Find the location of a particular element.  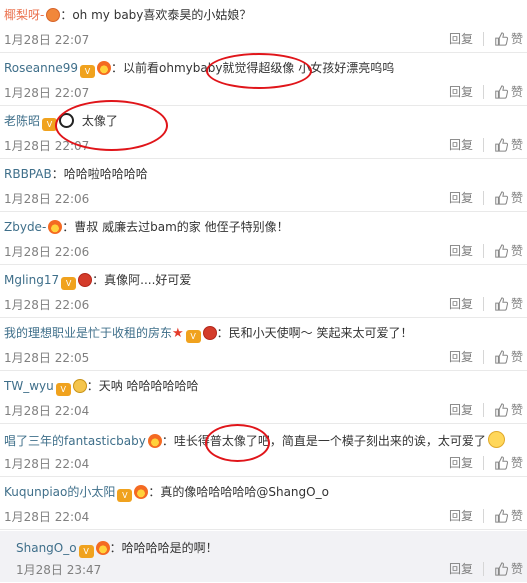

comment-text: ：民和小天使啊～ 笑起来太可爱了！ is located at coordinates (314, 333).